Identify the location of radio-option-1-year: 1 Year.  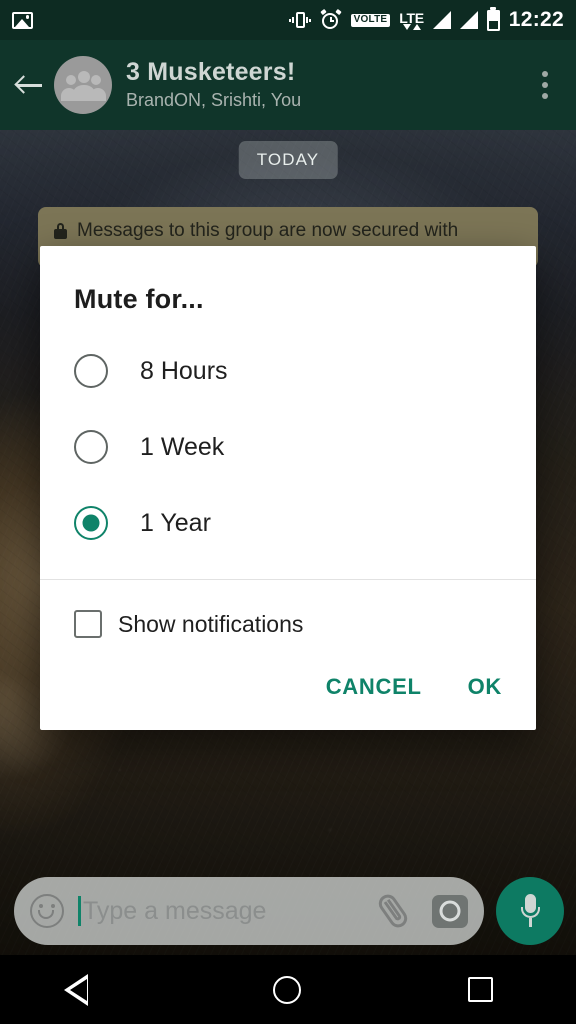
(288, 523).